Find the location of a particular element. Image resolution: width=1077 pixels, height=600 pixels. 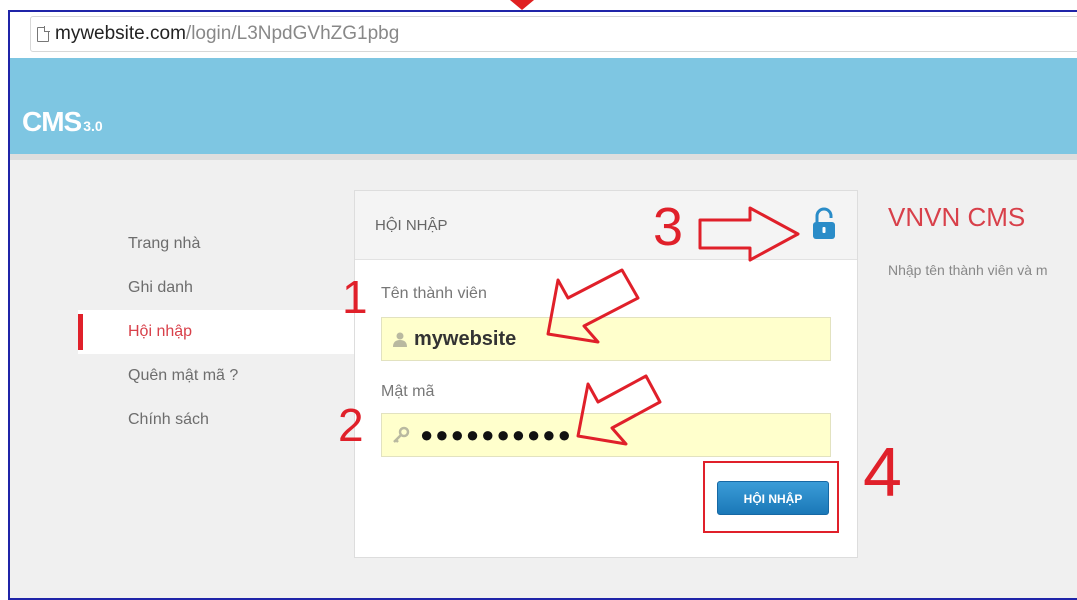

red-arrow-marker is located at coordinates (522, 5).